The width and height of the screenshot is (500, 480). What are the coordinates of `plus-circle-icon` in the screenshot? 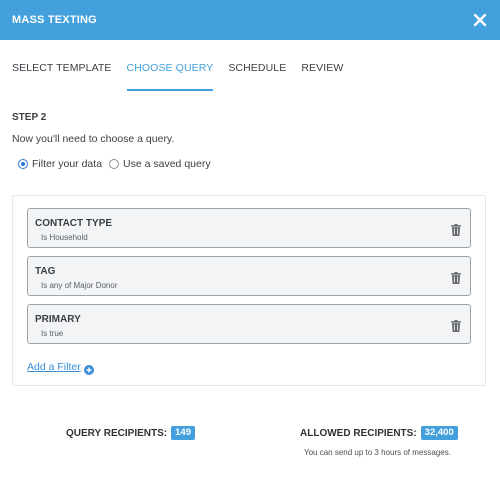 It's located at (88, 368).